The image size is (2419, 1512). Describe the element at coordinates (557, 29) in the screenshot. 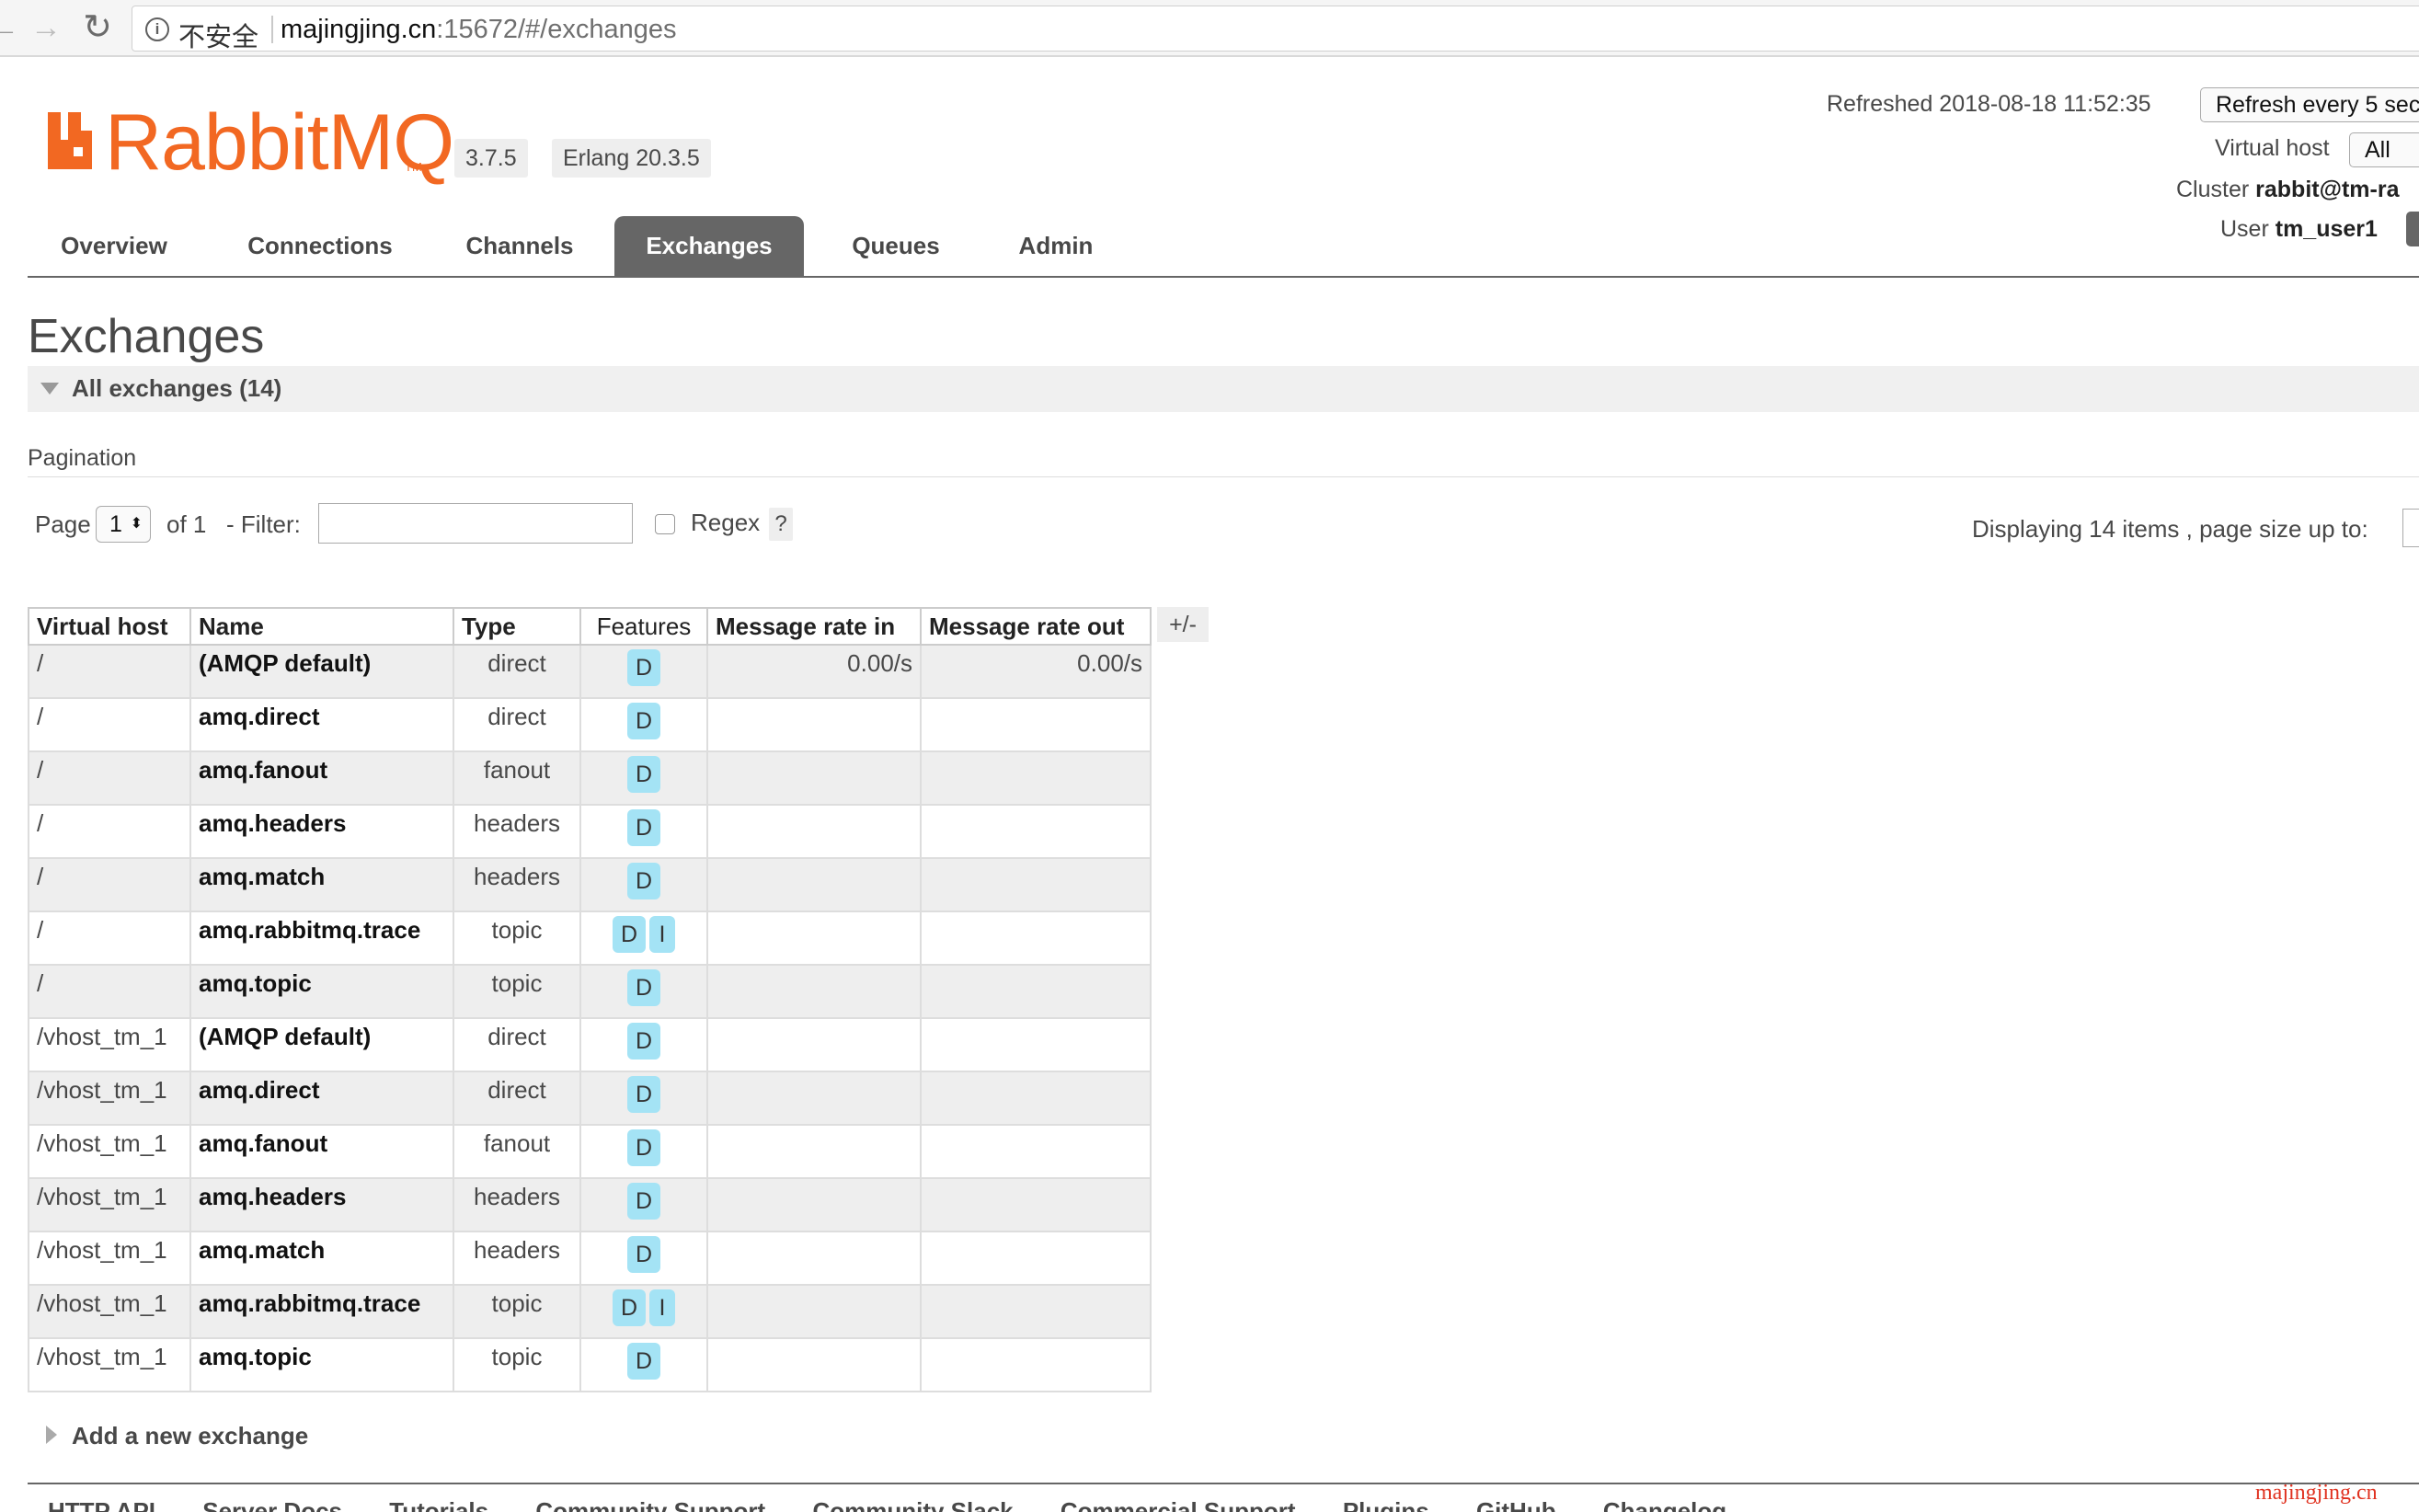

I see `url-path: :15672/#/exchanges` at that location.